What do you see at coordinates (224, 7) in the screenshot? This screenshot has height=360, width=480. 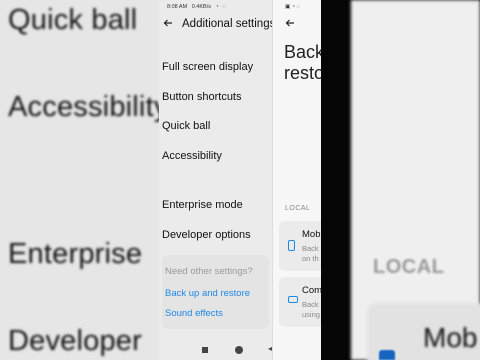 I see `alarm-icon: ◌` at bounding box center [224, 7].